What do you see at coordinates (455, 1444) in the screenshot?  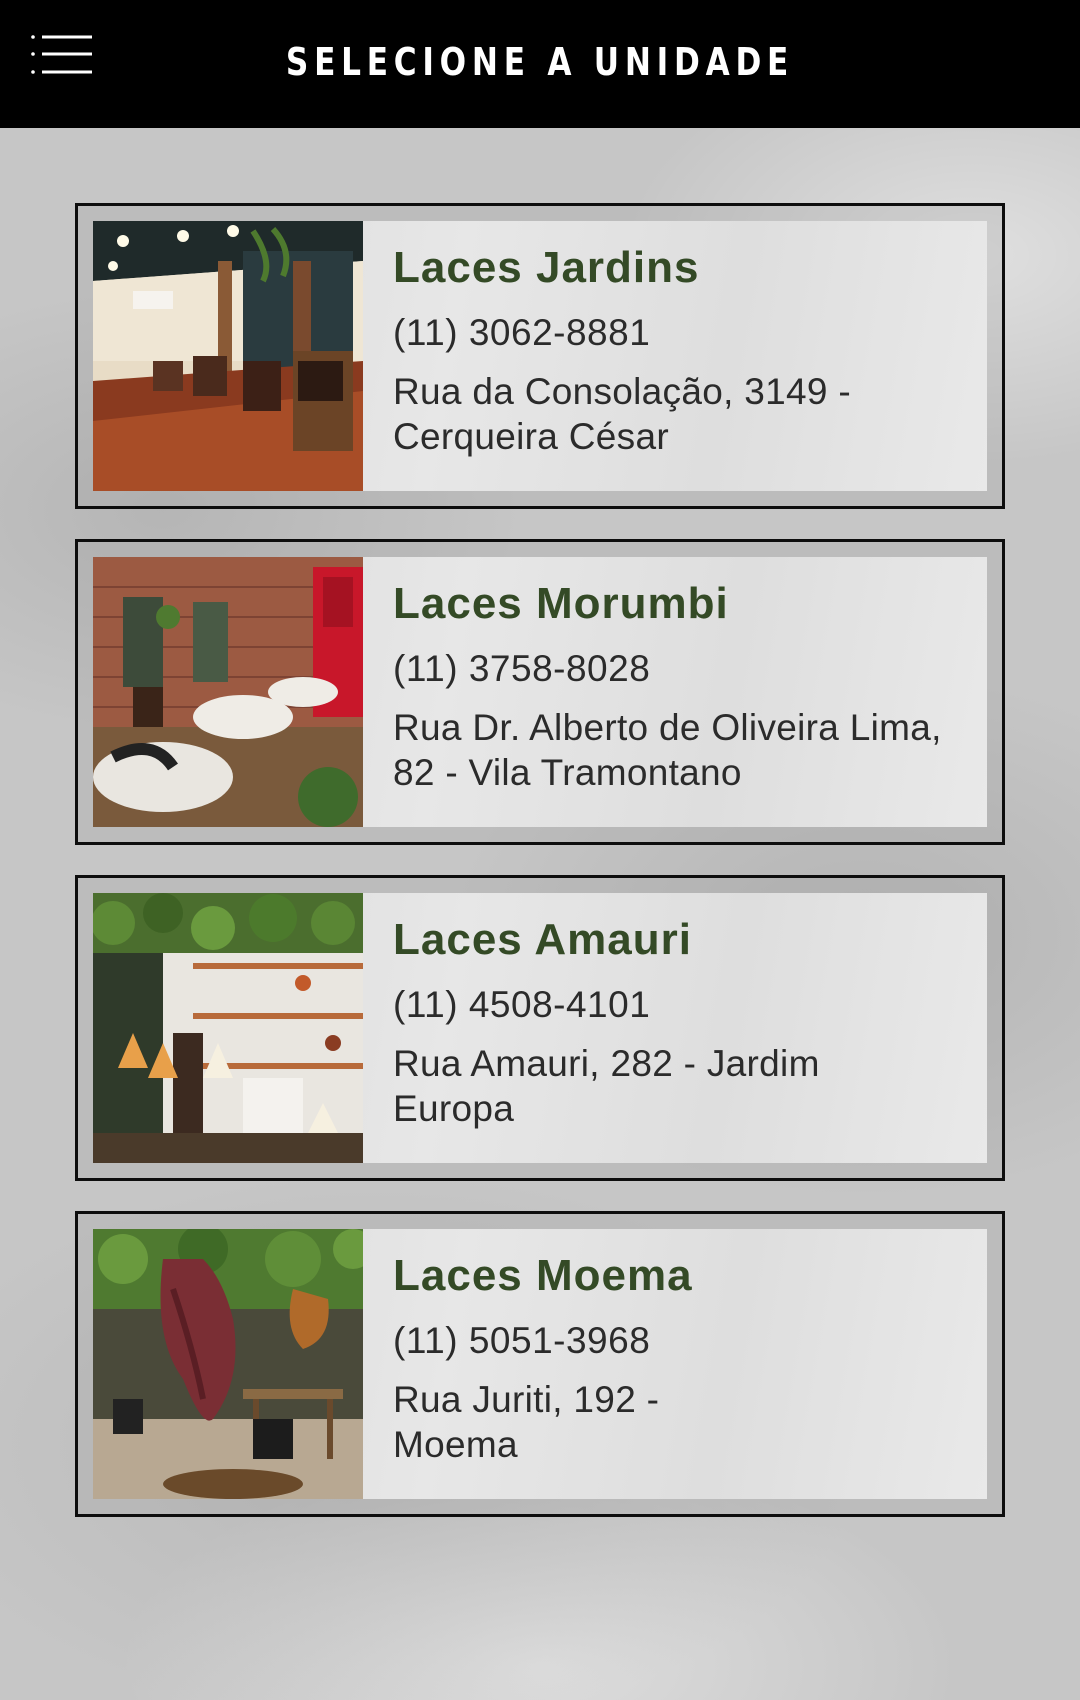 I see `address-line-2: Moema` at bounding box center [455, 1444].